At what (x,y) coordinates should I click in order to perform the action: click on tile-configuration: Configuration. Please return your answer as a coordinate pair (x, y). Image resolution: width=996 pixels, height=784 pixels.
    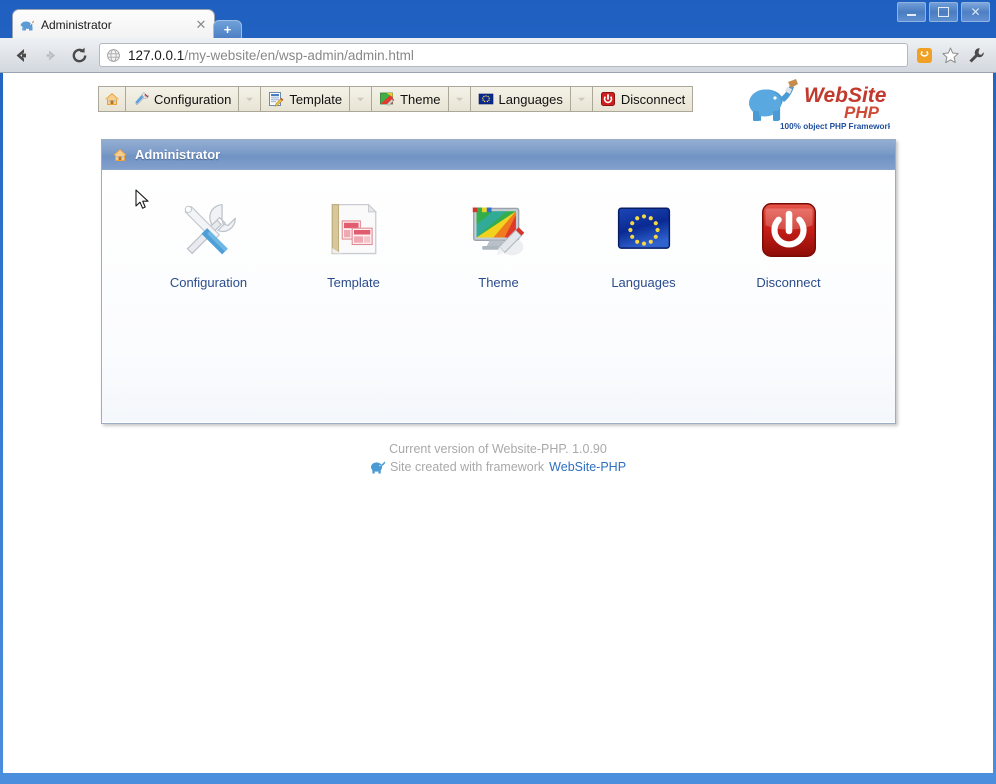
    Looking at the image, I should click on (208, 244).